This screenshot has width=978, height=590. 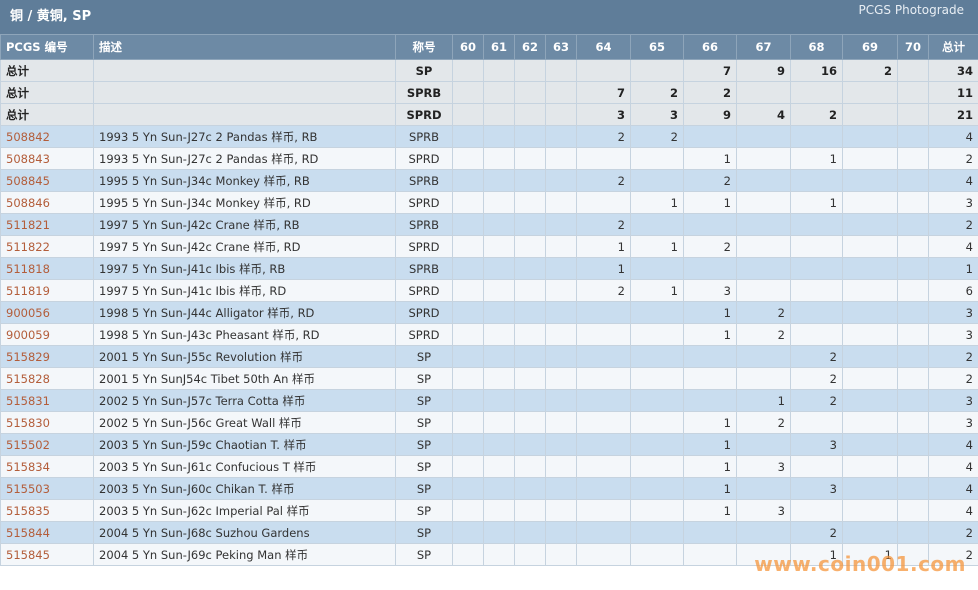 I want to click on row-total-cell: 4, so click(x=953, y=488).